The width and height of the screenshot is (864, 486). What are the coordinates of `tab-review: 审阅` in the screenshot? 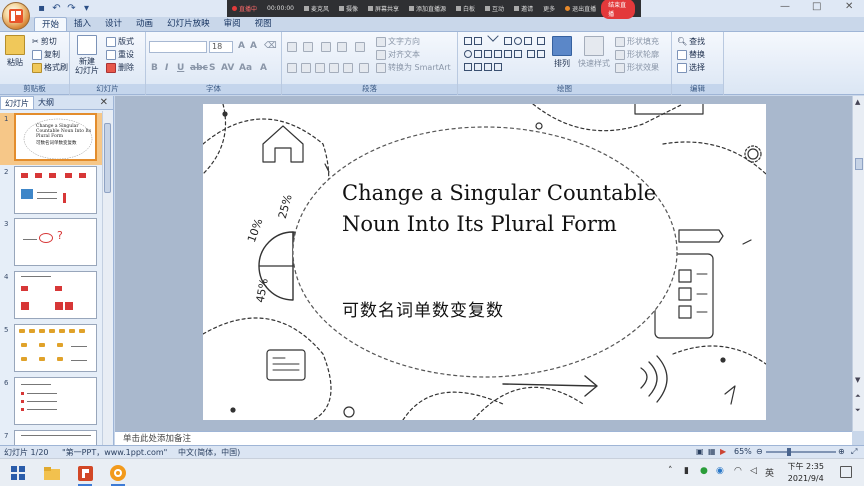 It's located at (232, 24).